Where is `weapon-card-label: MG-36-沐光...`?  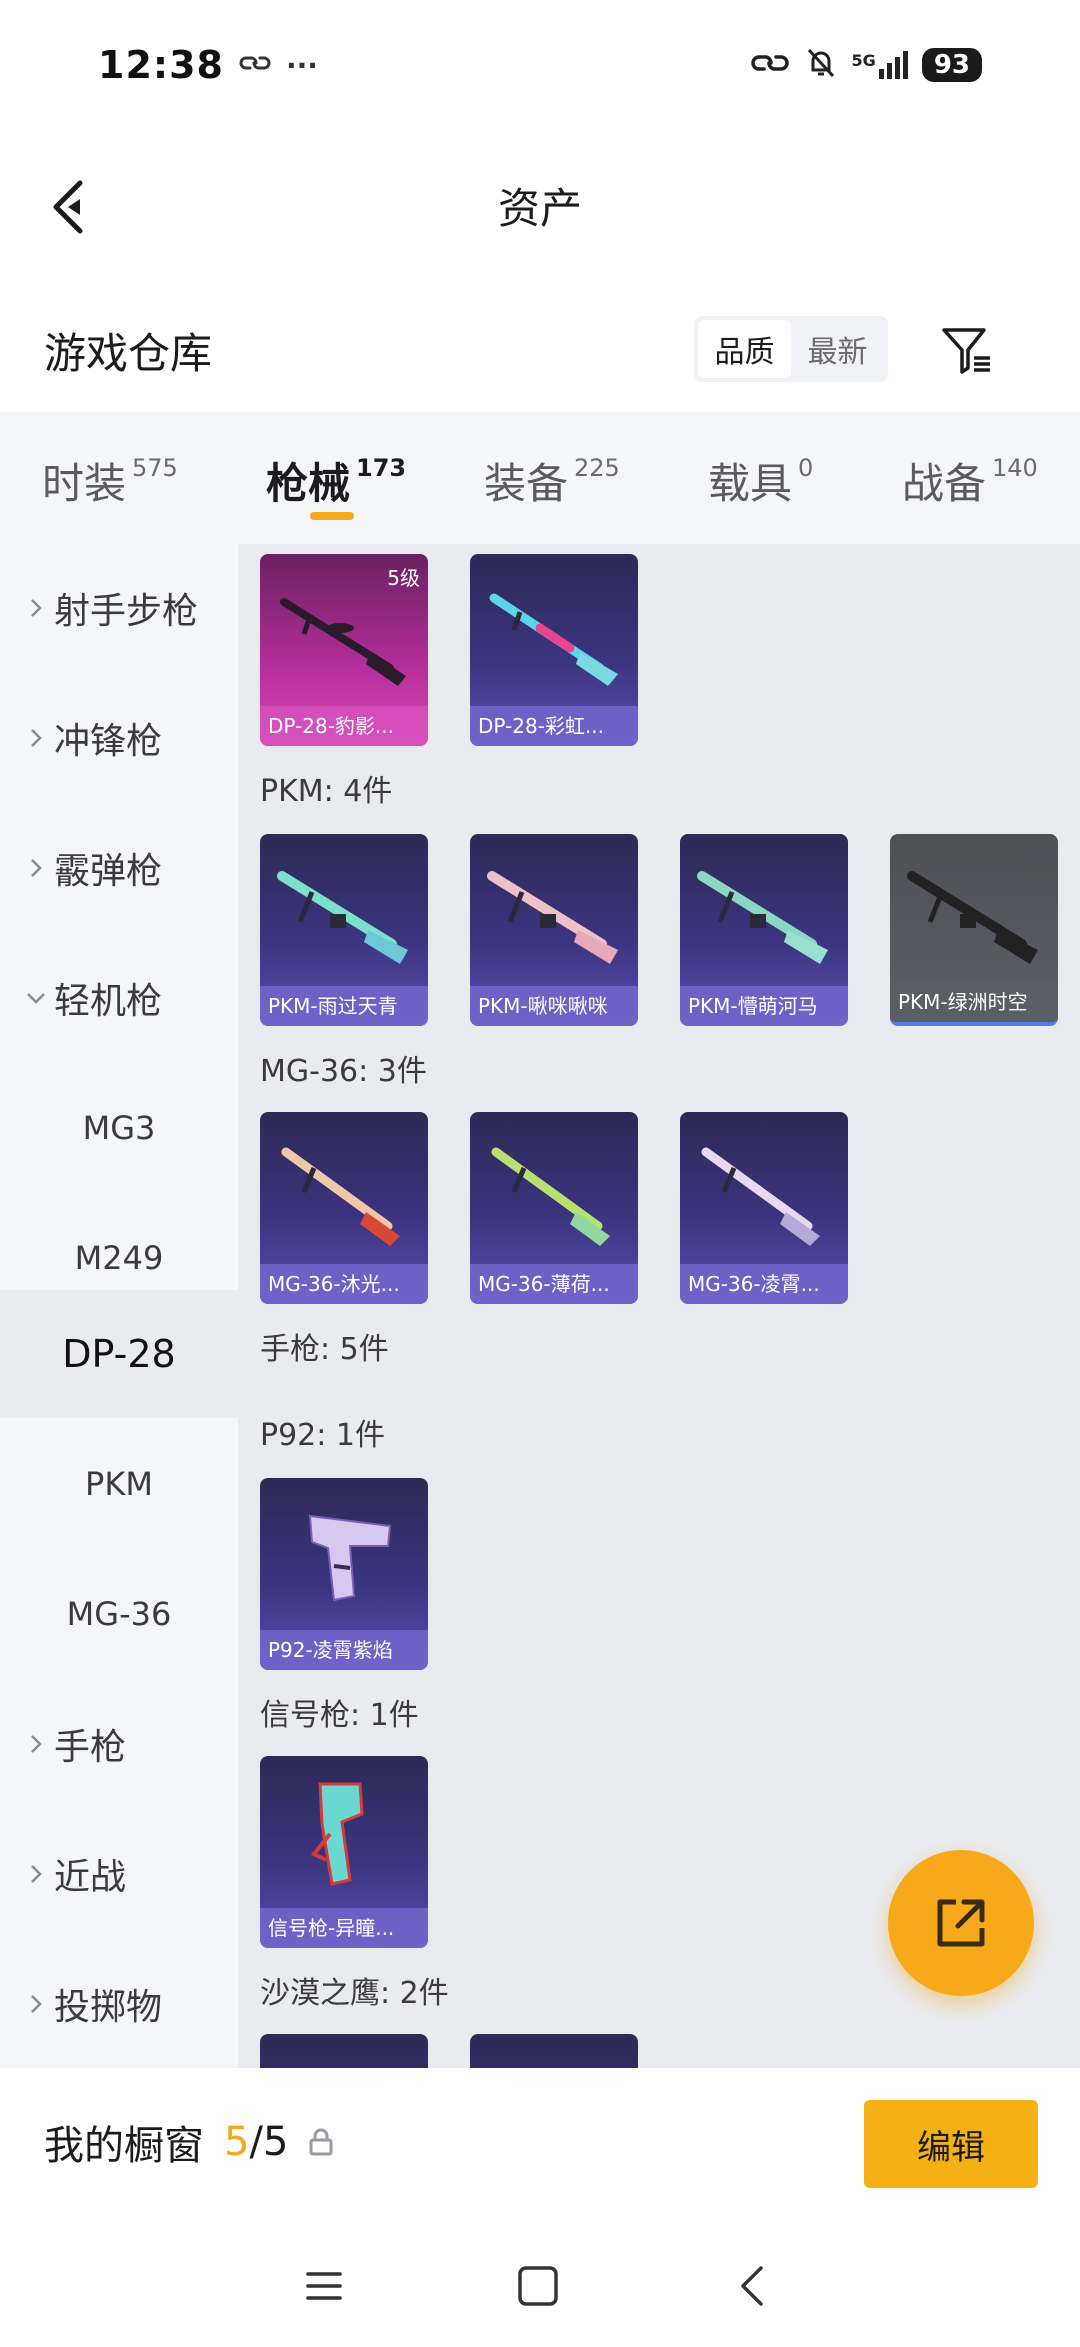 weapon-card-label: MG-36-沐光... is located at coordinates (344, 1284).